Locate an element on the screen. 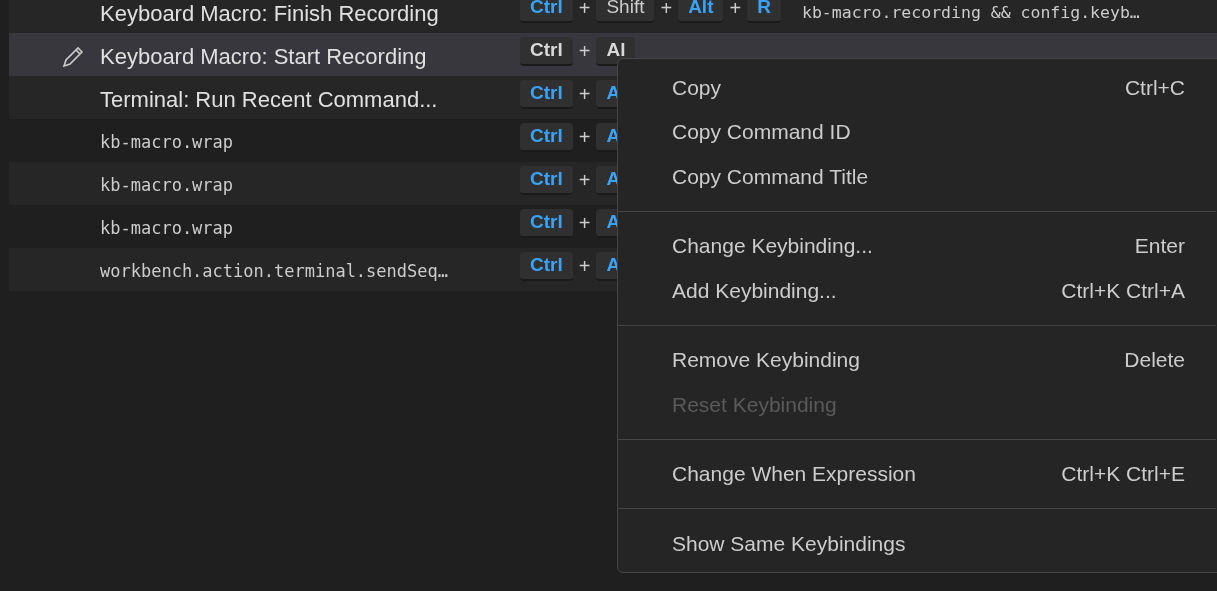  shortcut-label: Delete is located at coordinates (1154, 360).